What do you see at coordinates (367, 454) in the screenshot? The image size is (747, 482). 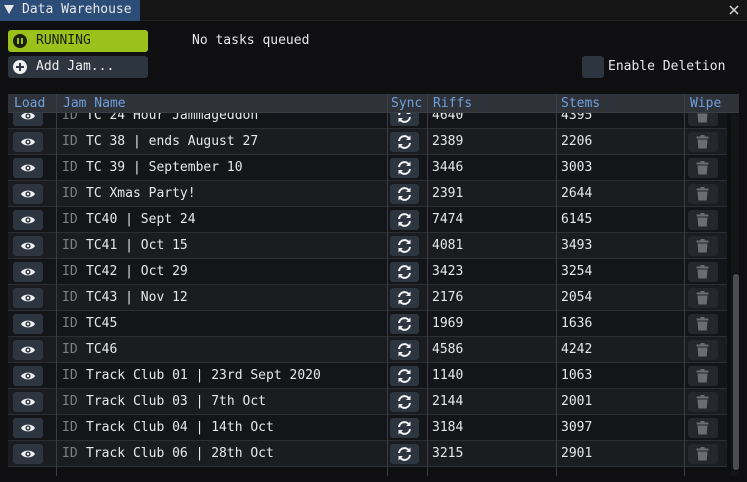 I see `table-row: ID Track Club 06 | 28th Oct 3215 2901` at bounding box center [367, 454].